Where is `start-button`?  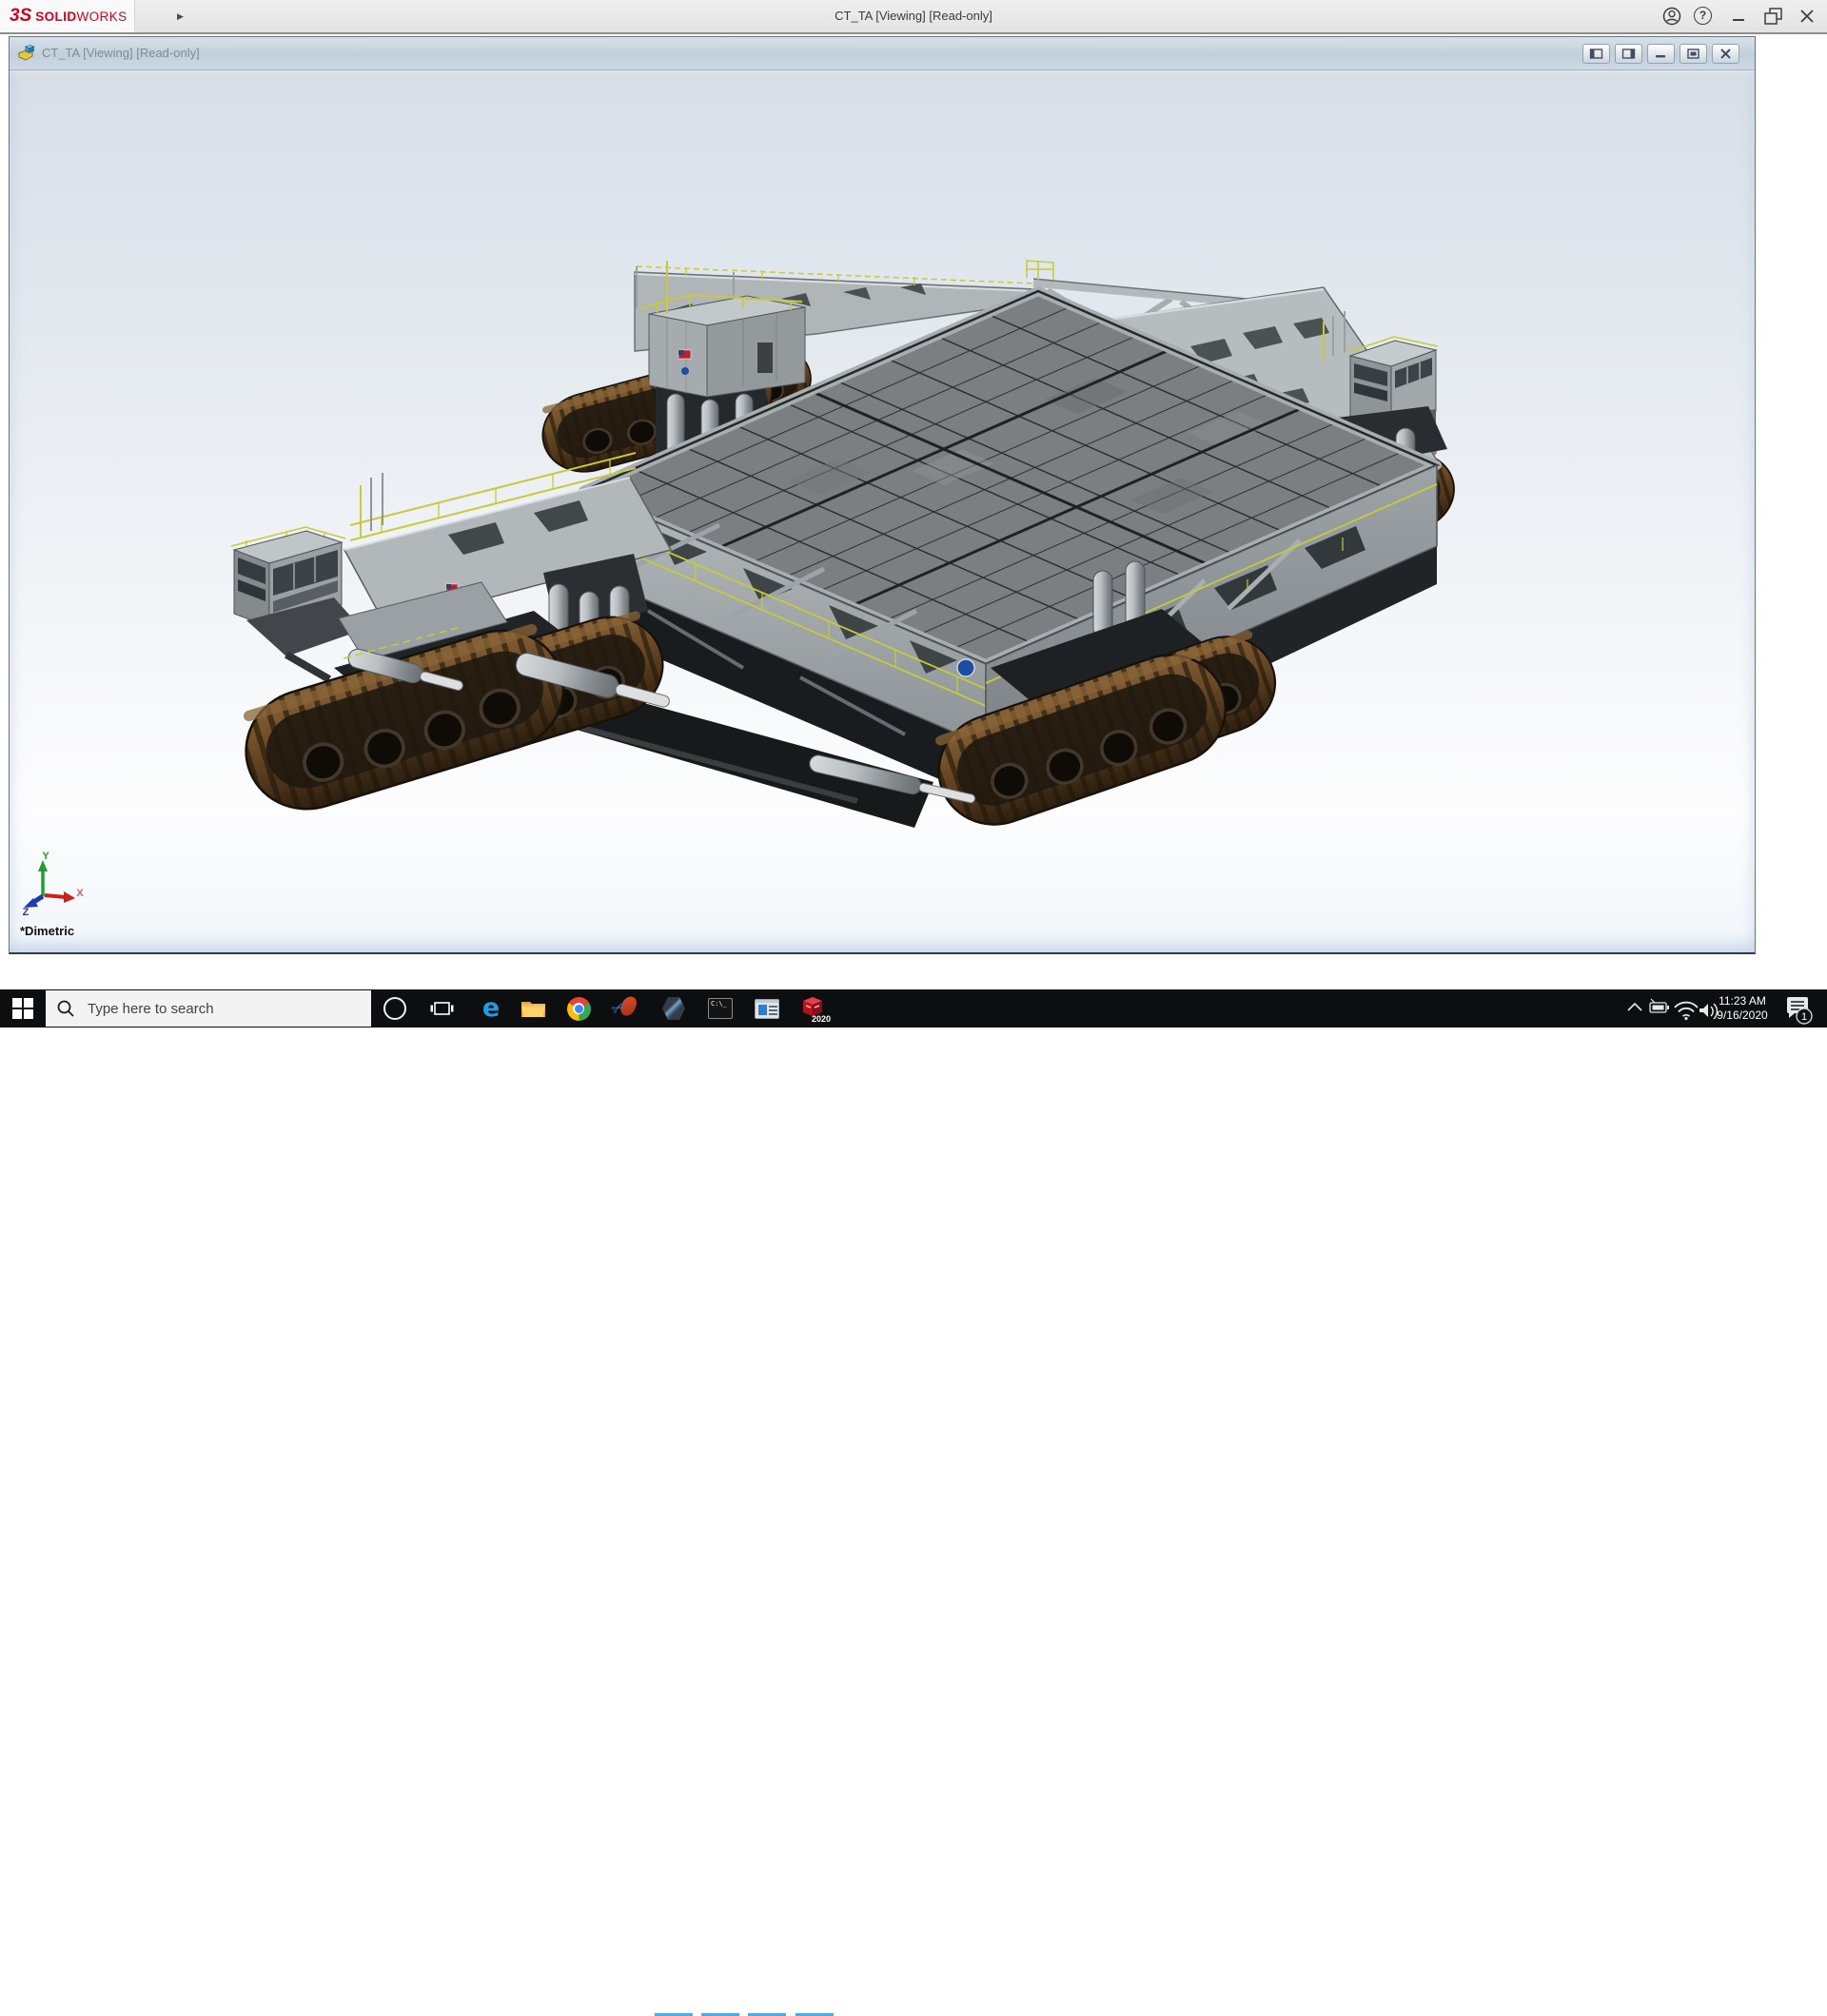 start-button is located at coordinates (23, 1008).